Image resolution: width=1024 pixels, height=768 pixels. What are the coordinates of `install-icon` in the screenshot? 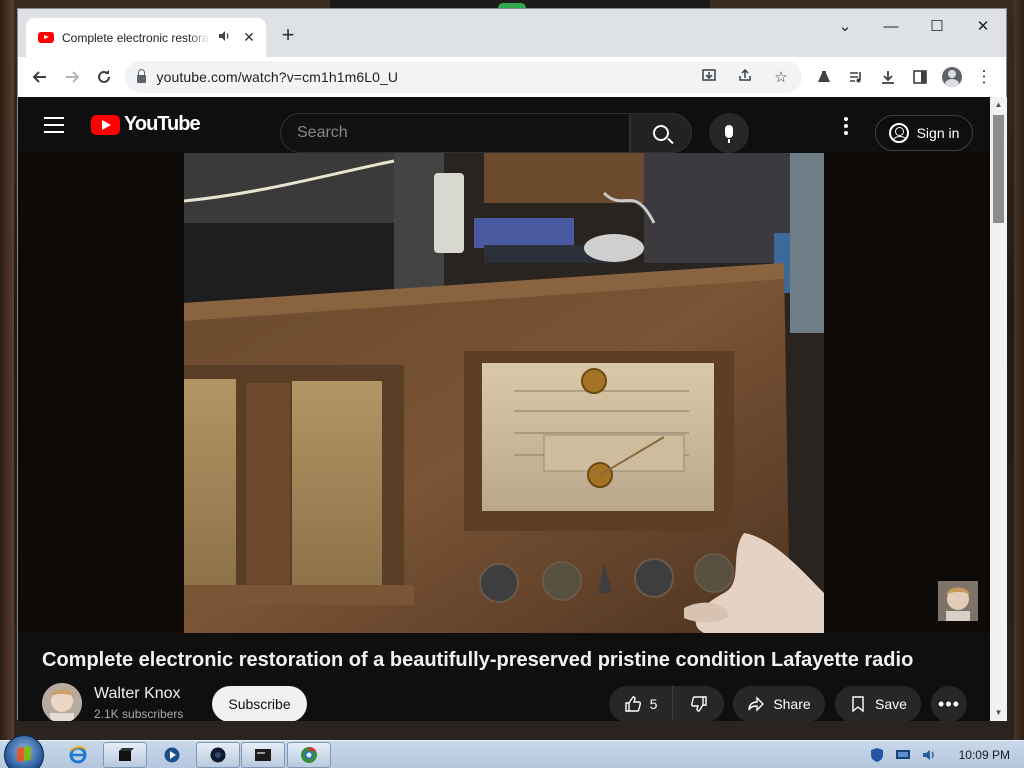 It's located at (709, 77).